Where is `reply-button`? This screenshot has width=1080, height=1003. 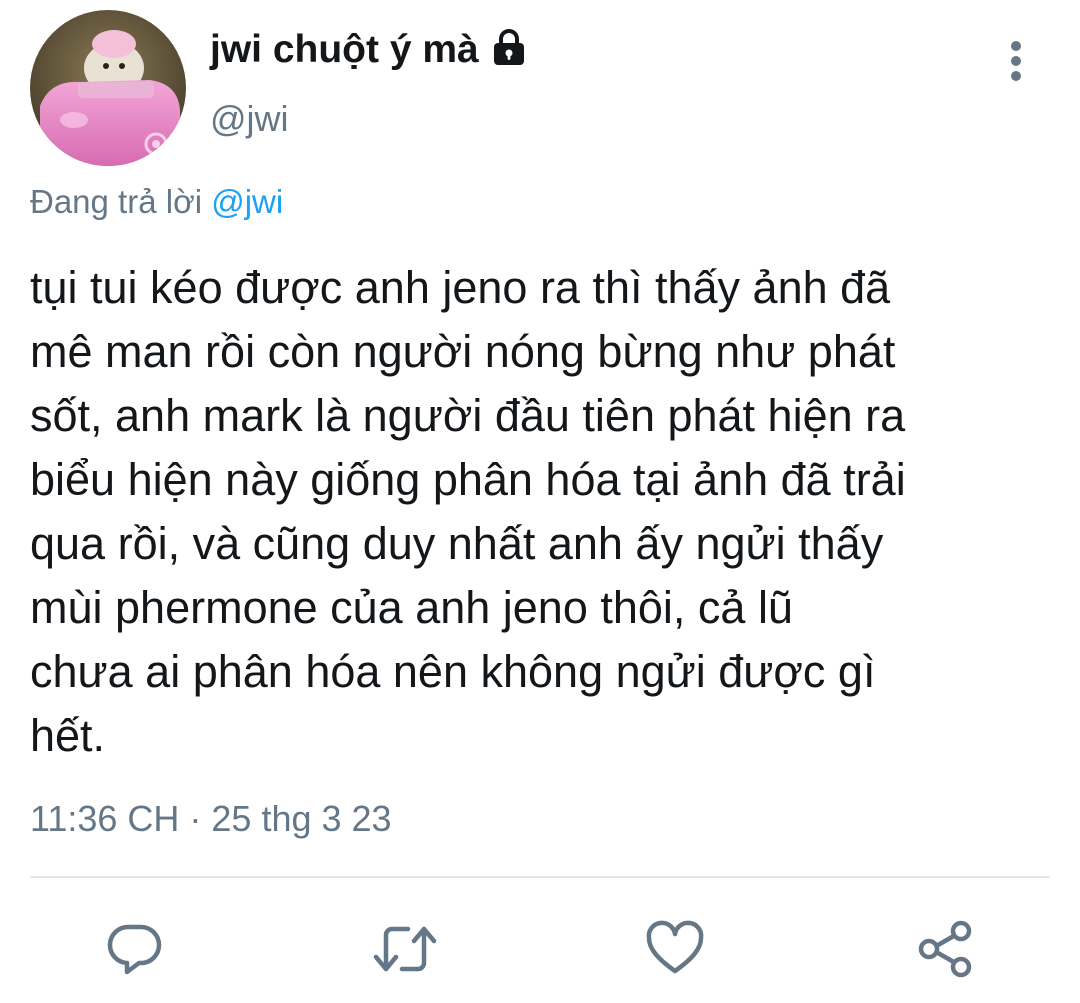 reply-button is located at coordinates (135, 949).